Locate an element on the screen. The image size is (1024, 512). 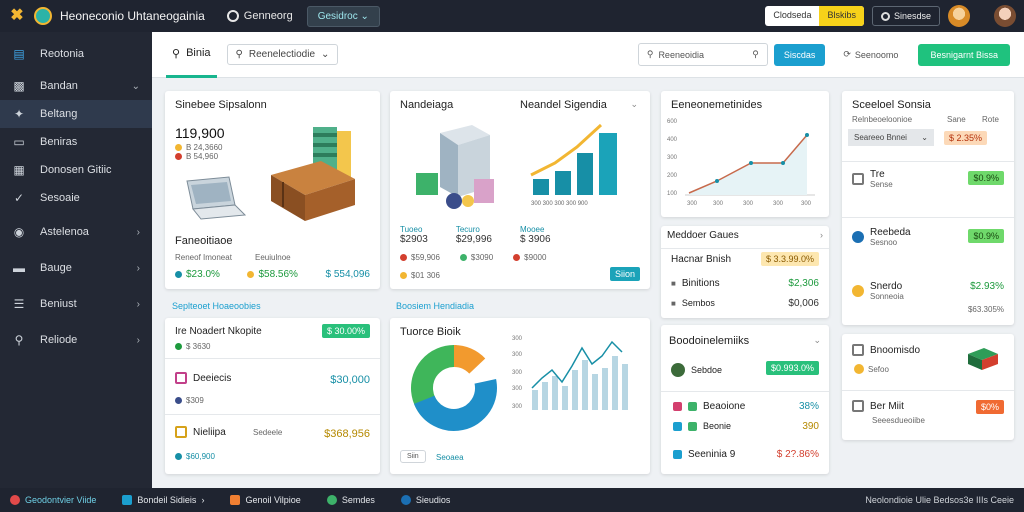
sidebar-item-astelenoa: ◉ Astelenoa › is located at coordinates (76, 232).